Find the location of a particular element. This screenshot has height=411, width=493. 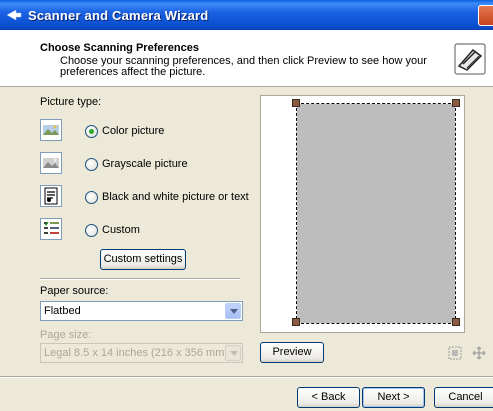

color-picture-radio is located at coordinates (91, 131).